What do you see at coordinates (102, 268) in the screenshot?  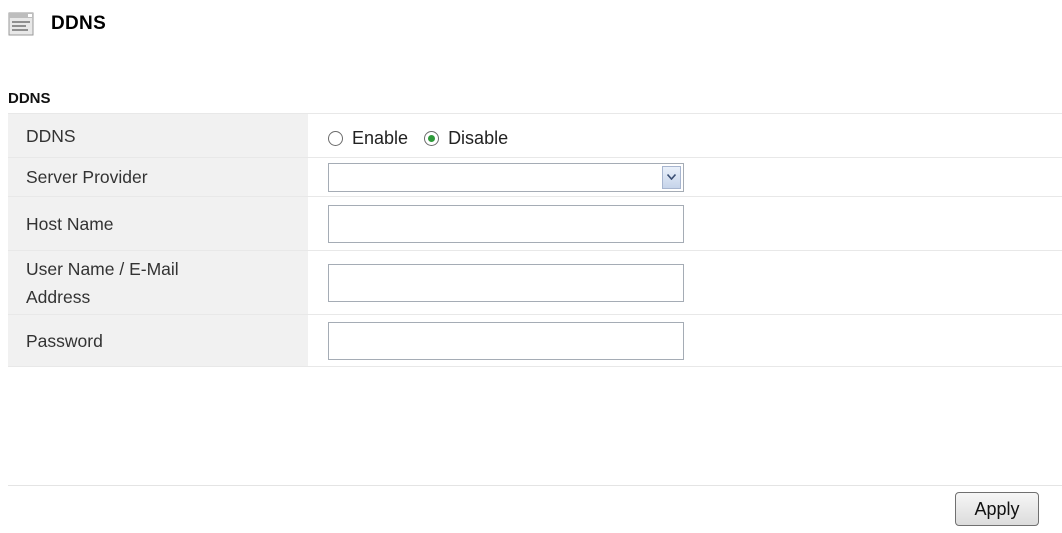 I see `user-name-label-line1: User Name / E-Mail` at bounding box center [102, 268].